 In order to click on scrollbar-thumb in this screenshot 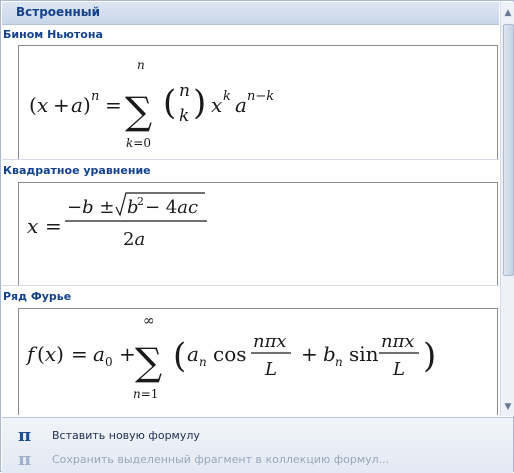, I will do `click(508, 150)`.